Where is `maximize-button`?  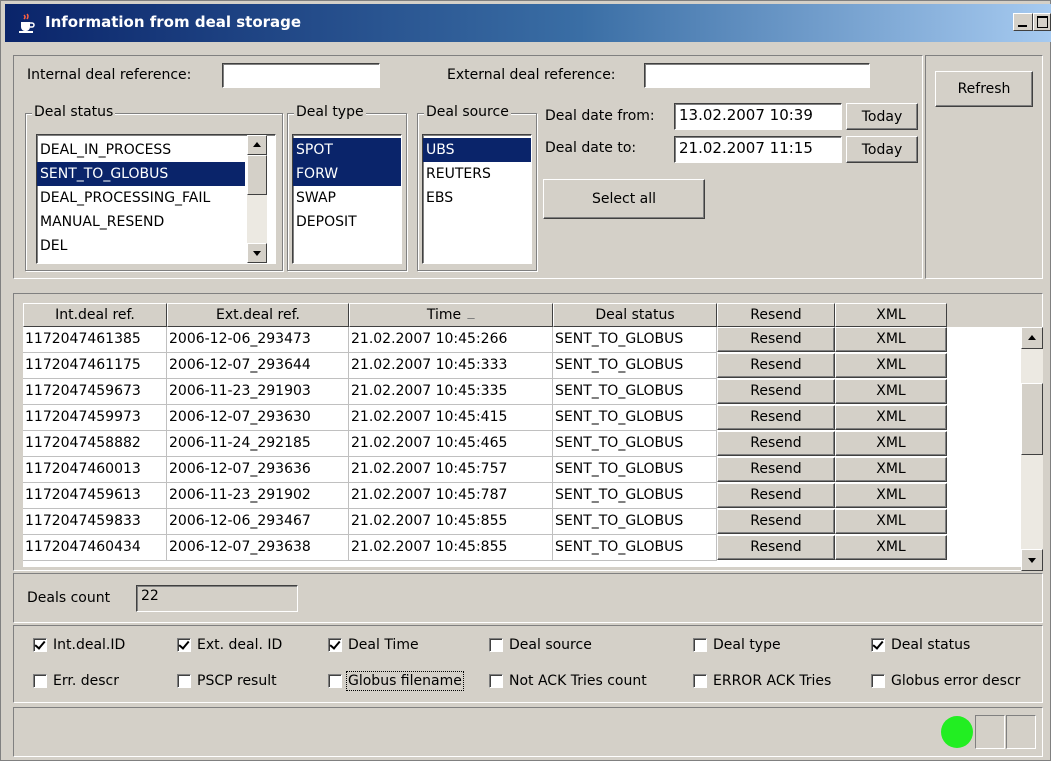
maximize-button is located at coordinates (1042, 22).